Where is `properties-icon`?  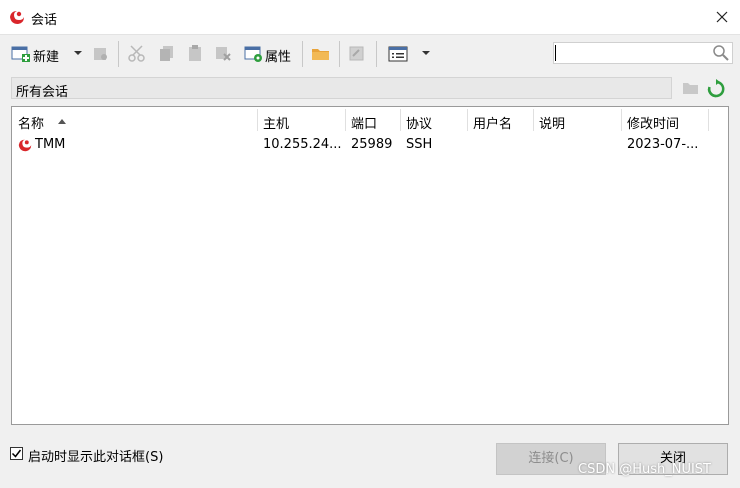
properties-icon is located at coordinates (253, 54).